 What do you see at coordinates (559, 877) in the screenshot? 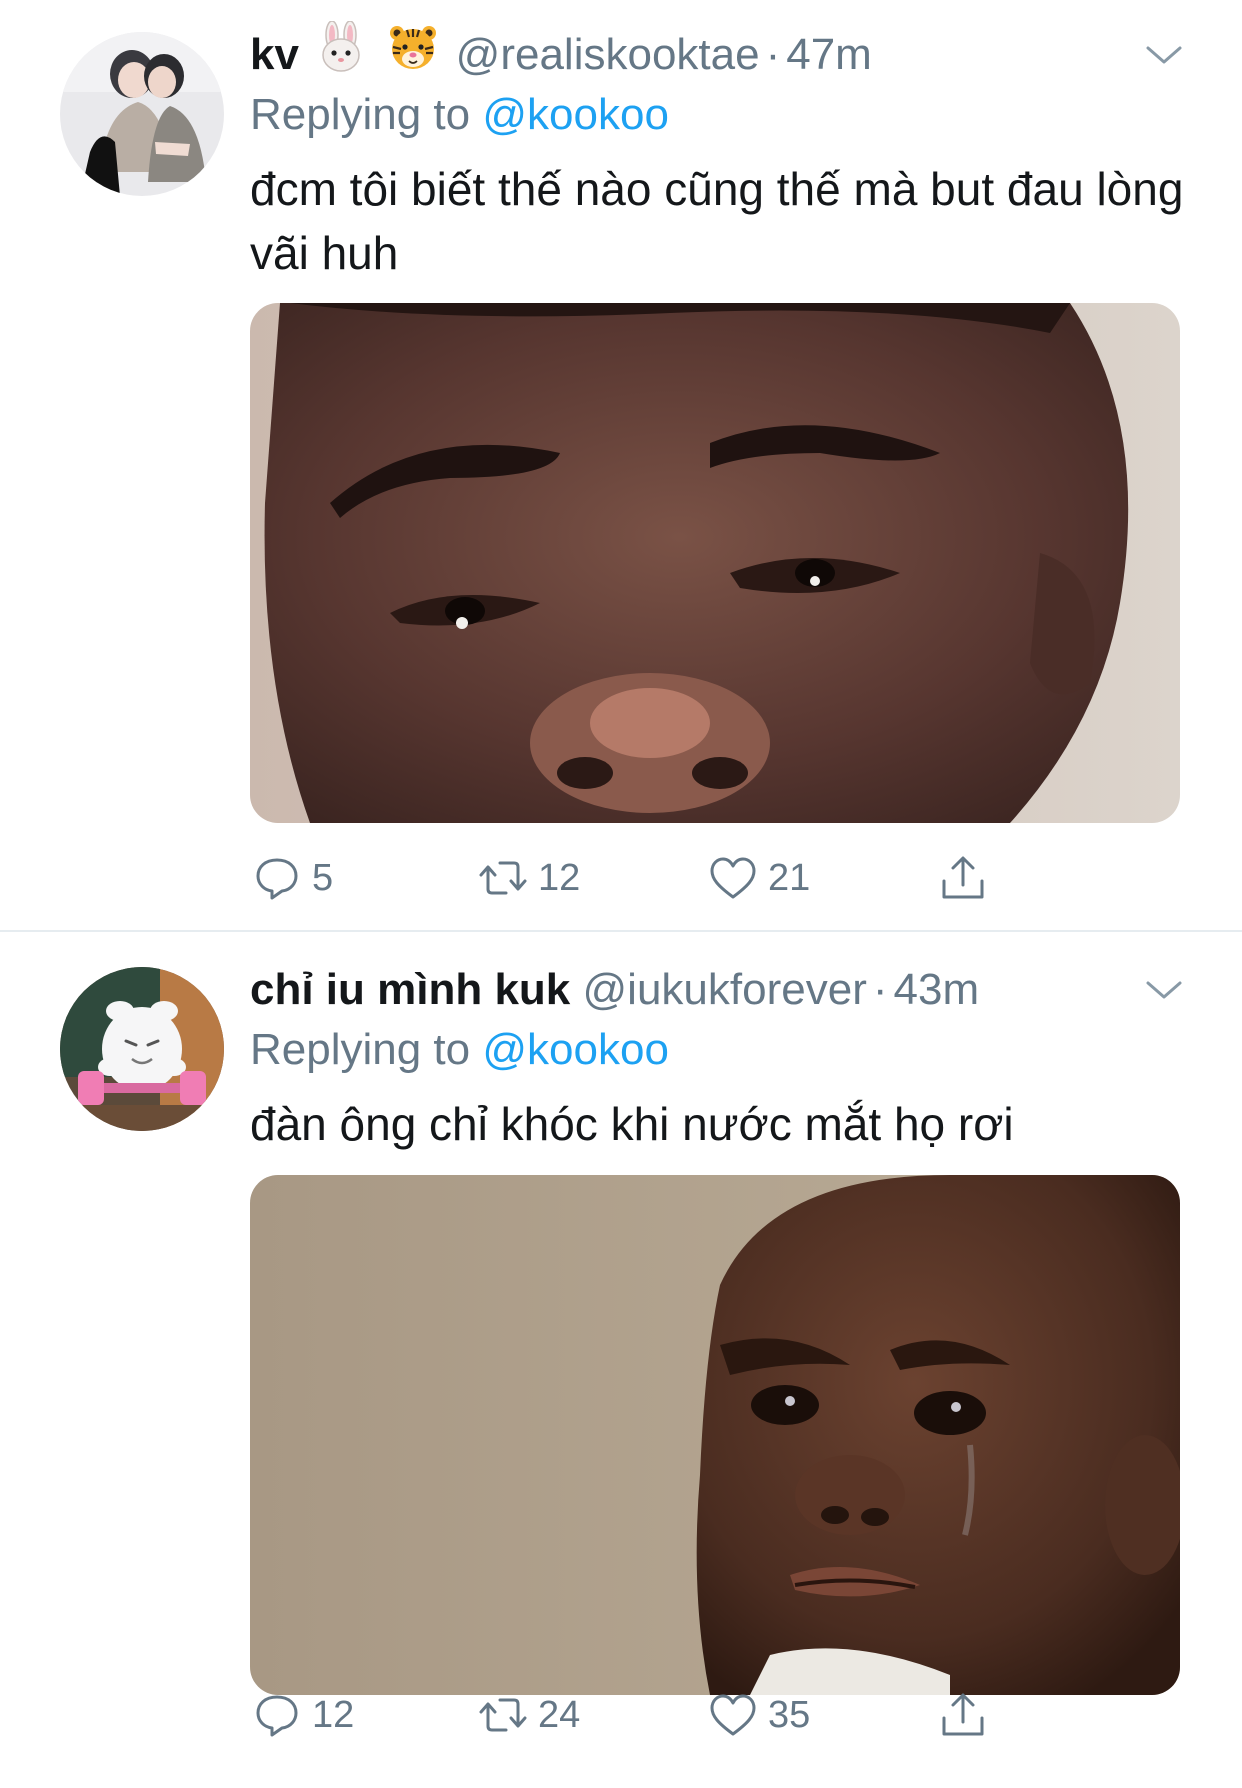
I see `retweet-count: 12` at bounding box center [559, 877].